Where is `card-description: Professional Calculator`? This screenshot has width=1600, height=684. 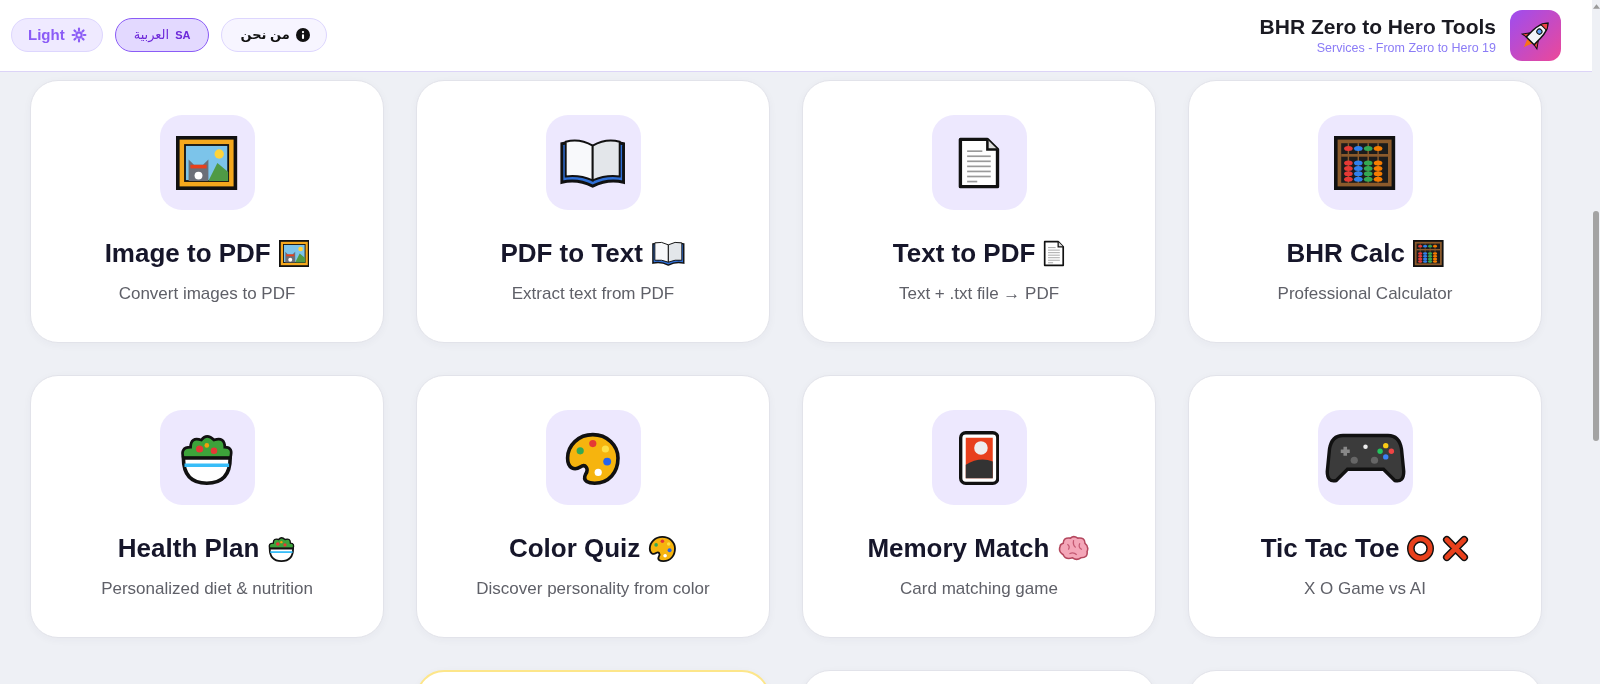
card-description: Professional Calculator is located at coordinates (1365, 294).